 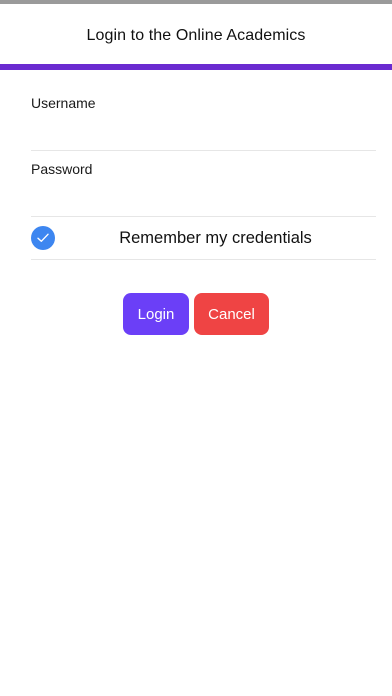 I want to click on header-accent-bar, so click(x=196, y=67).